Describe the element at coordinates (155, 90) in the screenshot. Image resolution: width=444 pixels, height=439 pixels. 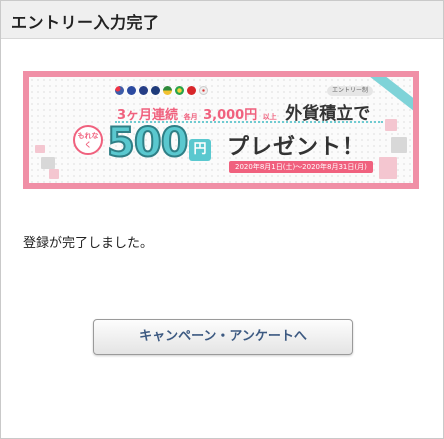
I see `nz-flag-icon` at that location.